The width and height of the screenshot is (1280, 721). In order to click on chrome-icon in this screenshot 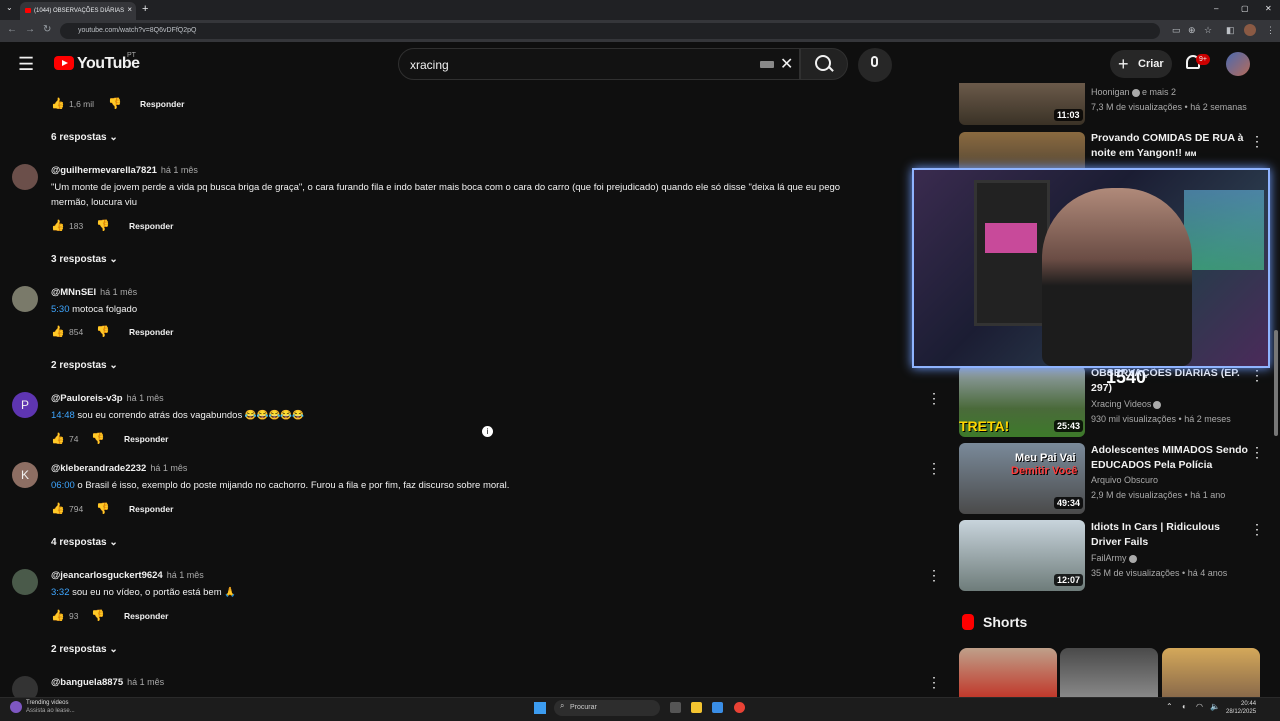, I will do `click(739, 707)`.